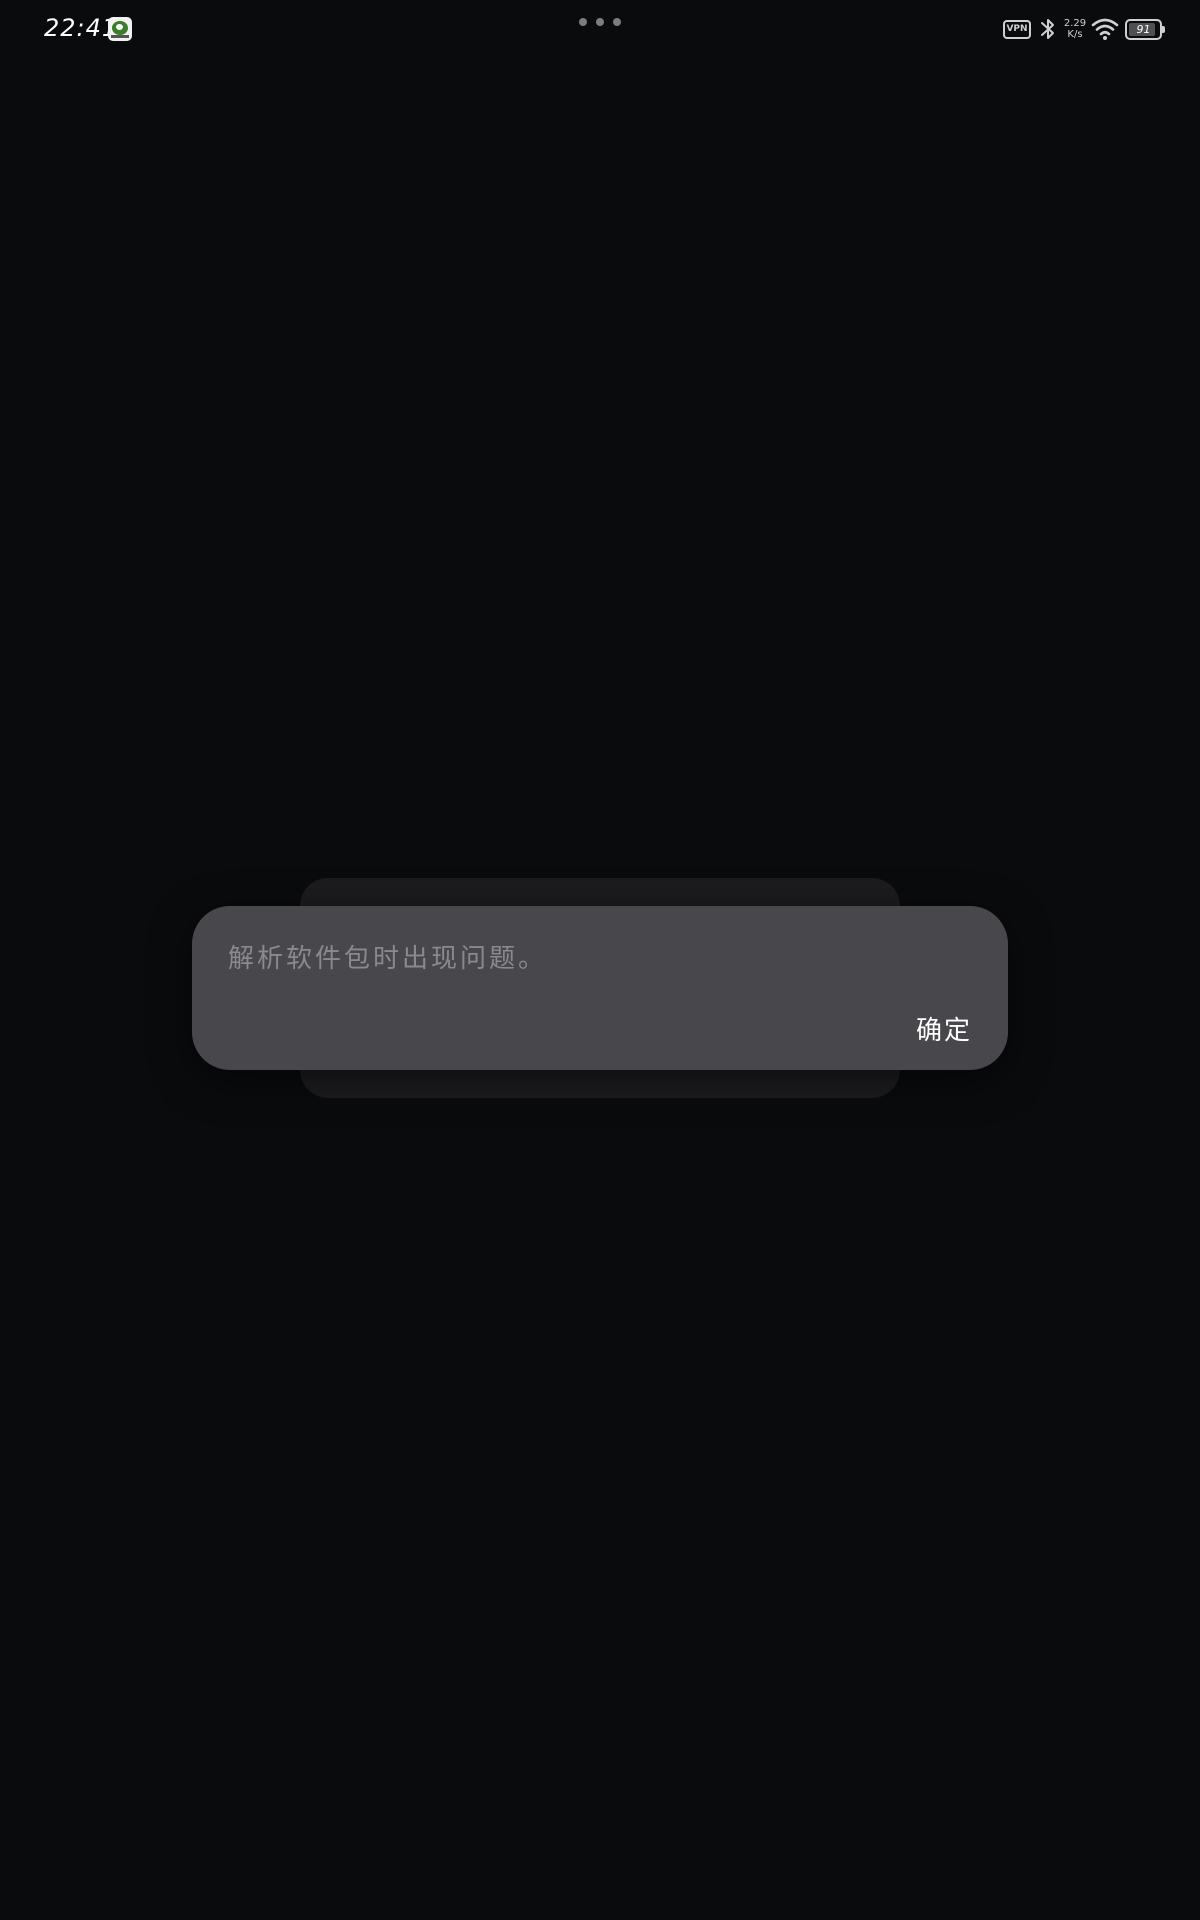 This screenshot has width=1200, height=1920. Describe the element at coordinates (1075, 34) in the screenshot. I see `network-speed-unit: K/s` at that location.